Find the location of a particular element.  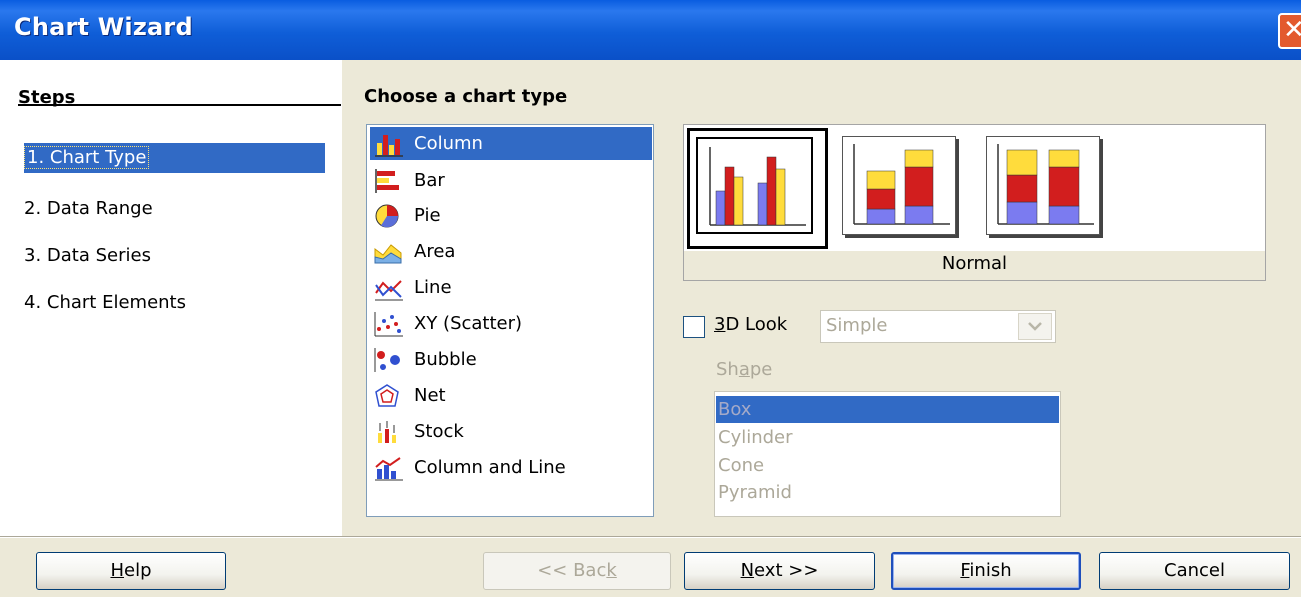

steps-divider is located at coordinates (179, 105).